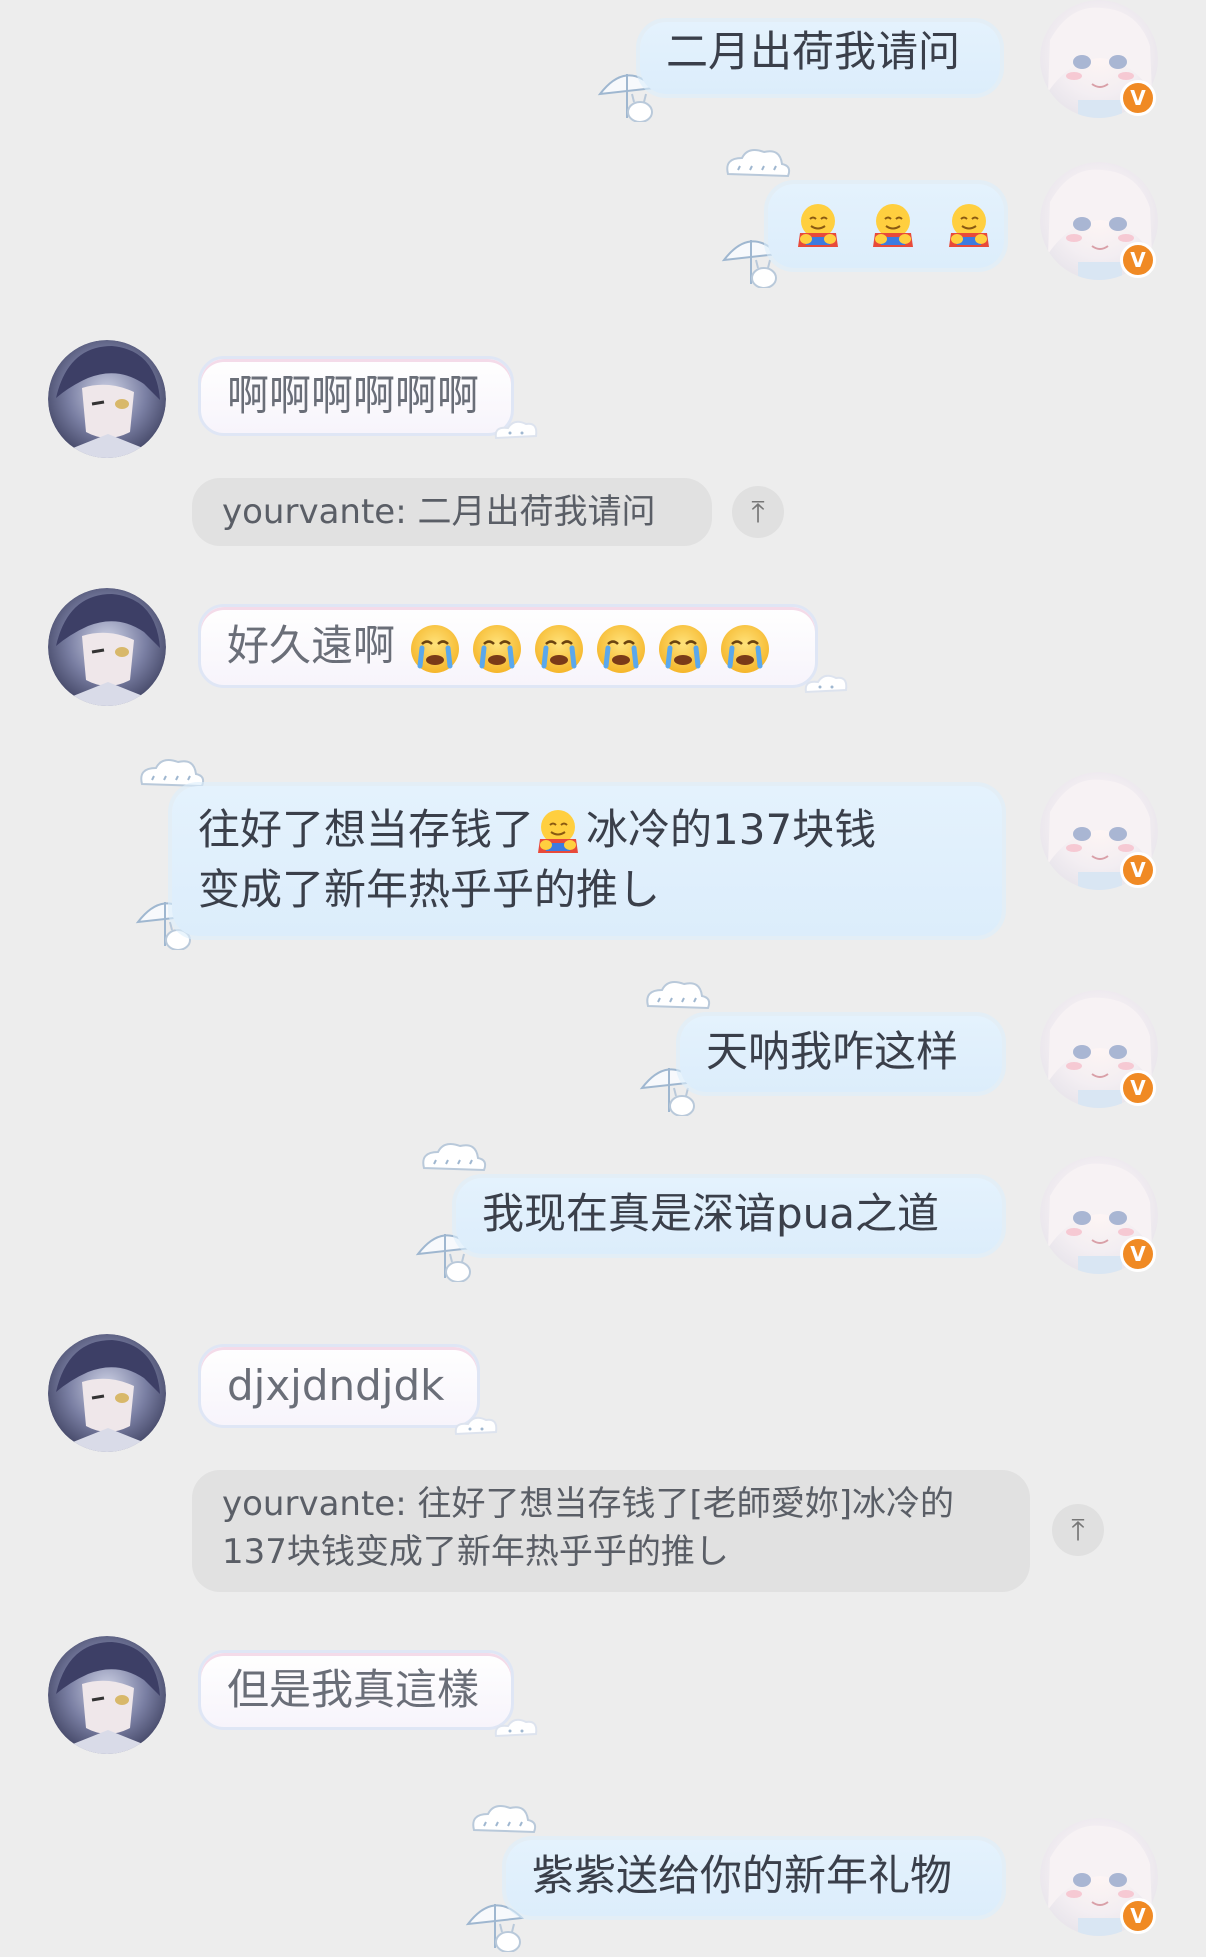  What do you see at coordinates (311, 645) in the screenshot?
I see `message-text: 好久遠啊` at bounding box center [311, 645].